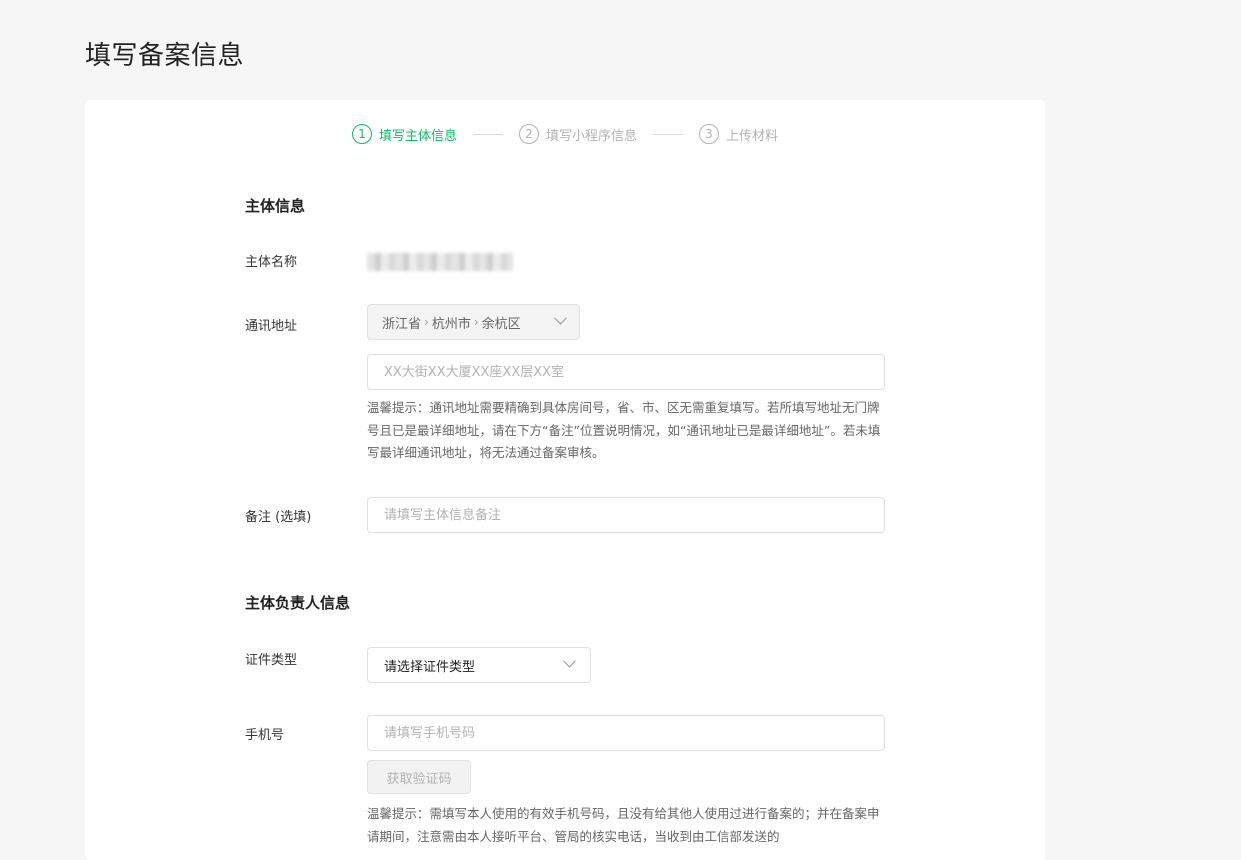 This screenshot has width=1241, height=860. I want to click on address-detail-input, so click(626, 372).